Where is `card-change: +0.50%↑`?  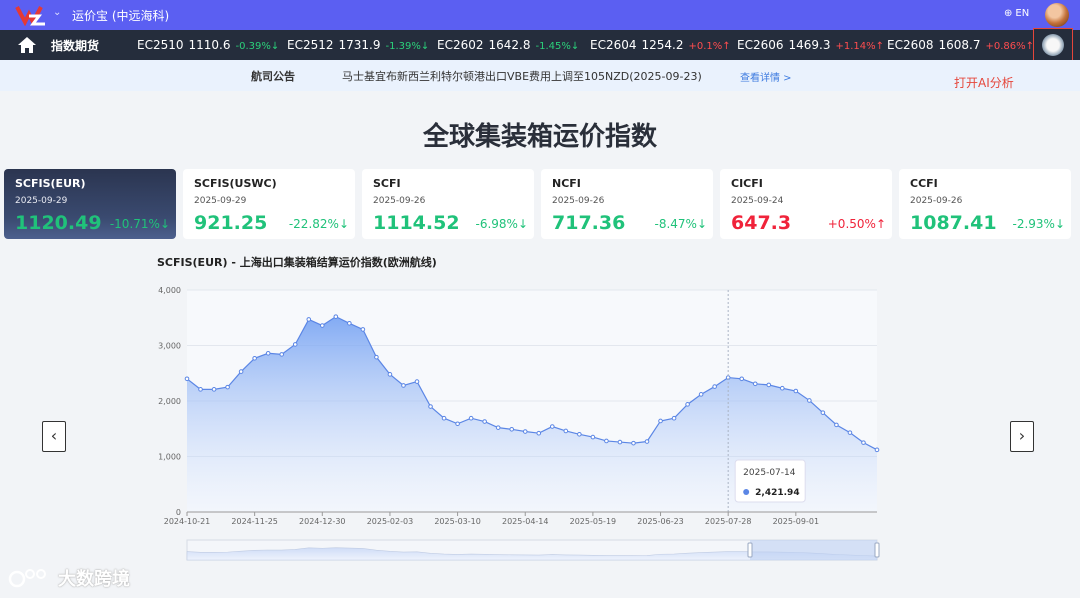 card-change: +0.50%↑ is located at coordinates (856, 224).